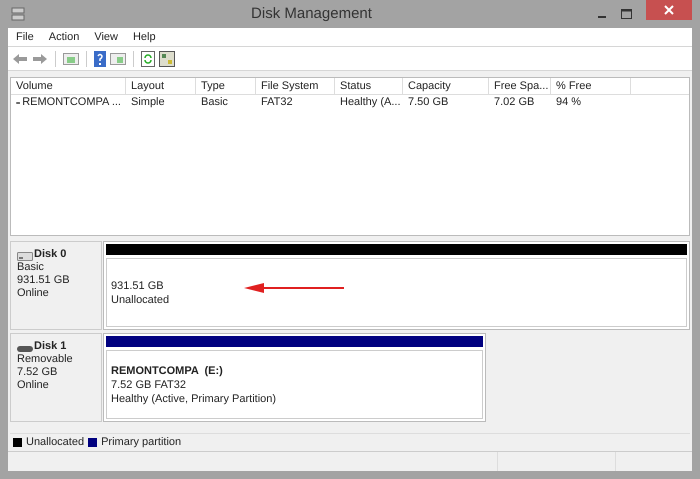  I want to click on disk-detail: 931.51 GB, so click(44, 280).